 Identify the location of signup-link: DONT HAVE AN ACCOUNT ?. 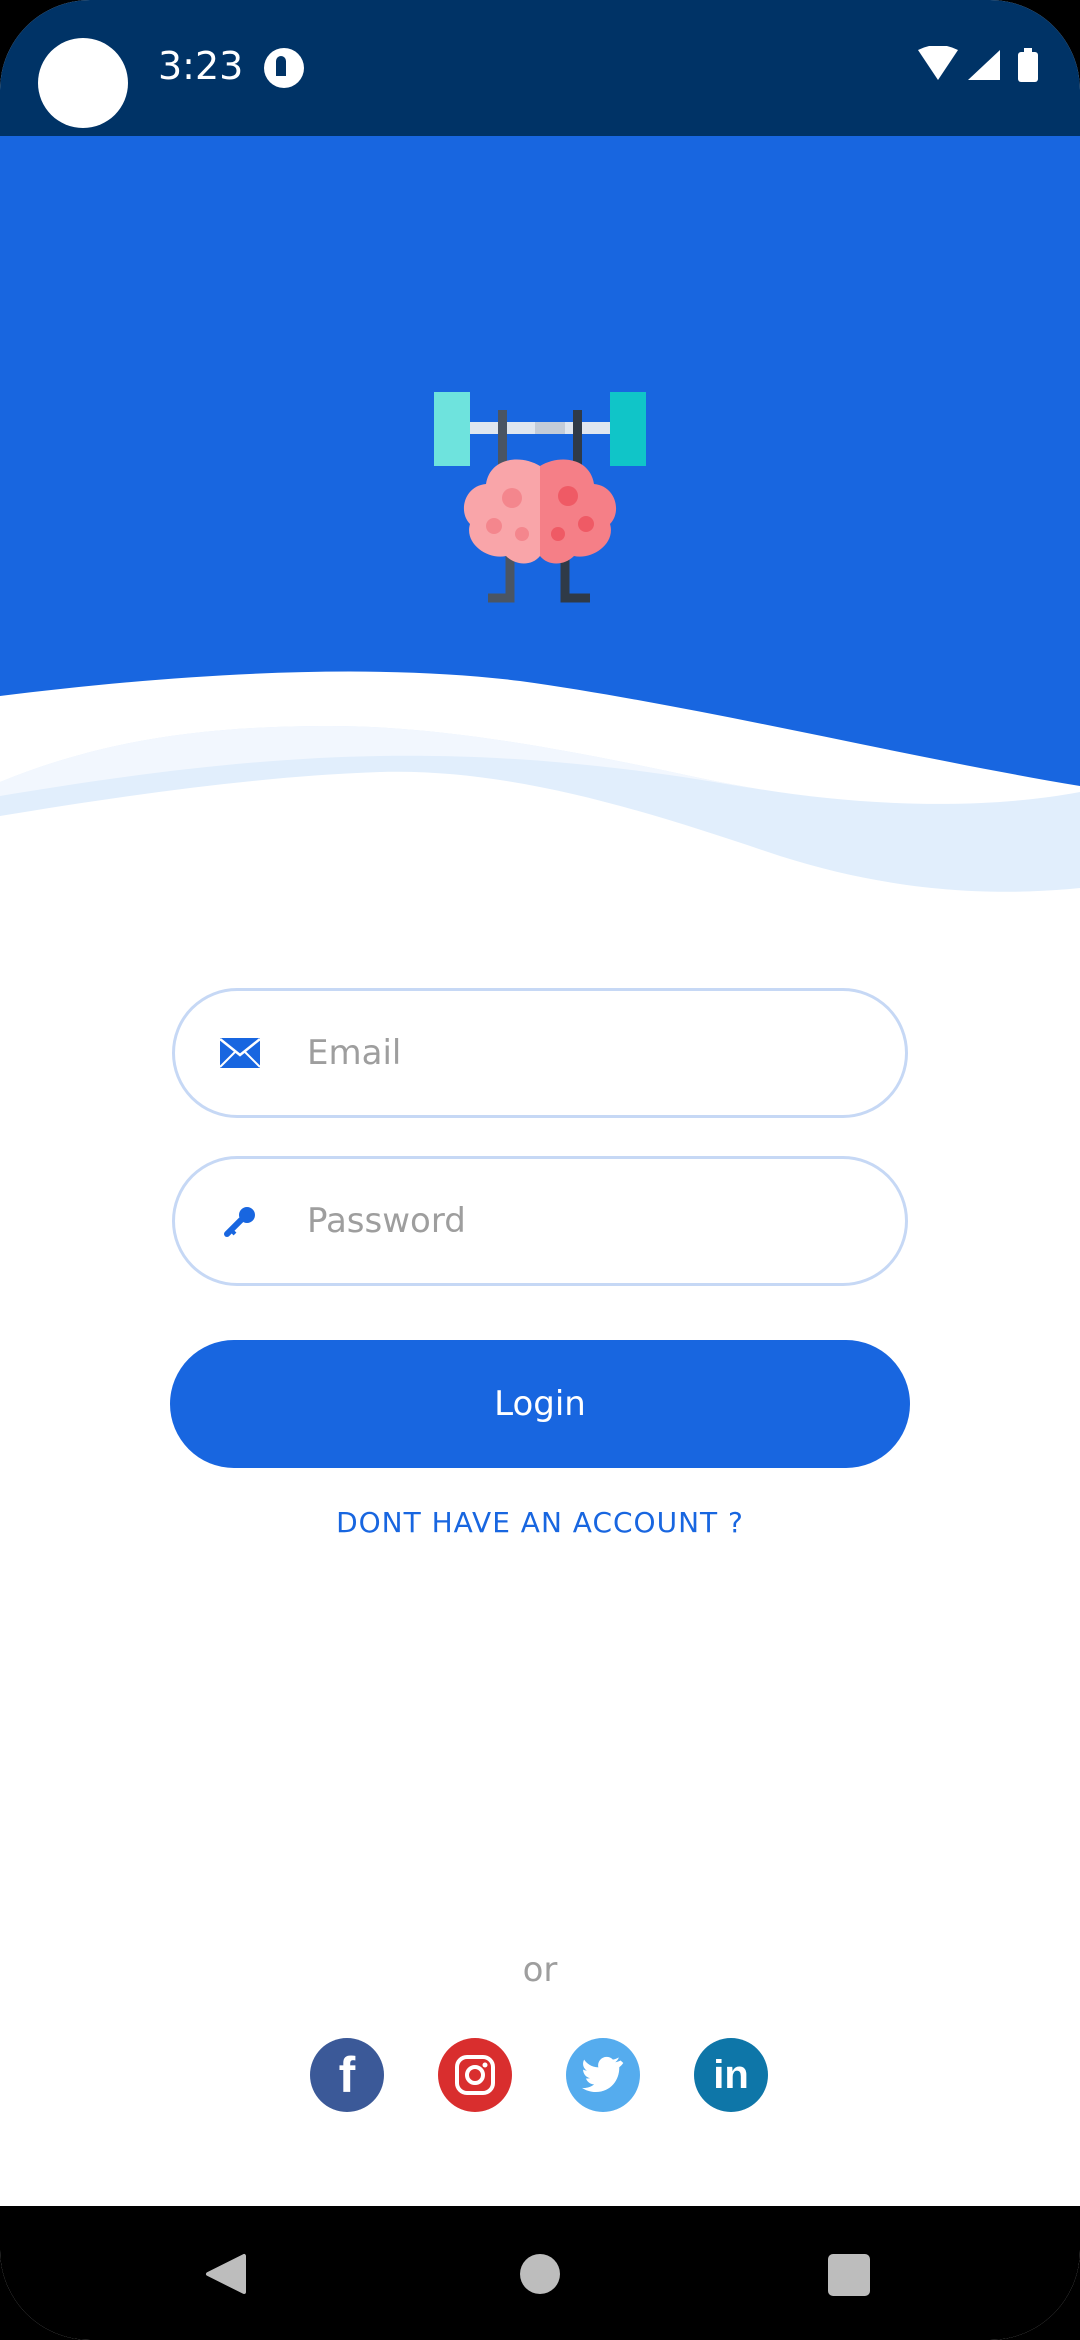
(540, 1522).